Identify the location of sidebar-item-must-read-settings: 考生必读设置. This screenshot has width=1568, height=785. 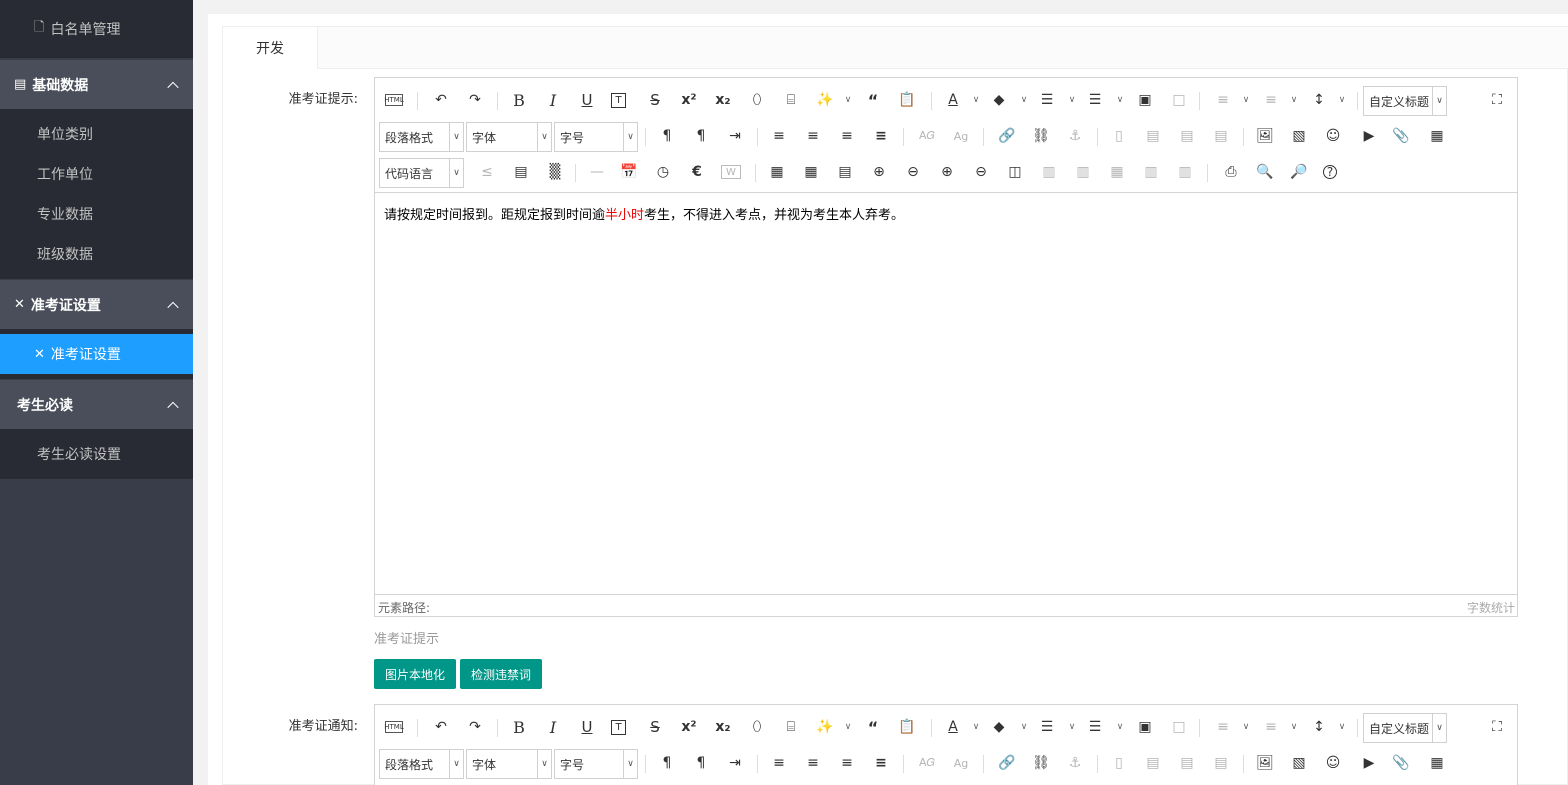
(96, 454).